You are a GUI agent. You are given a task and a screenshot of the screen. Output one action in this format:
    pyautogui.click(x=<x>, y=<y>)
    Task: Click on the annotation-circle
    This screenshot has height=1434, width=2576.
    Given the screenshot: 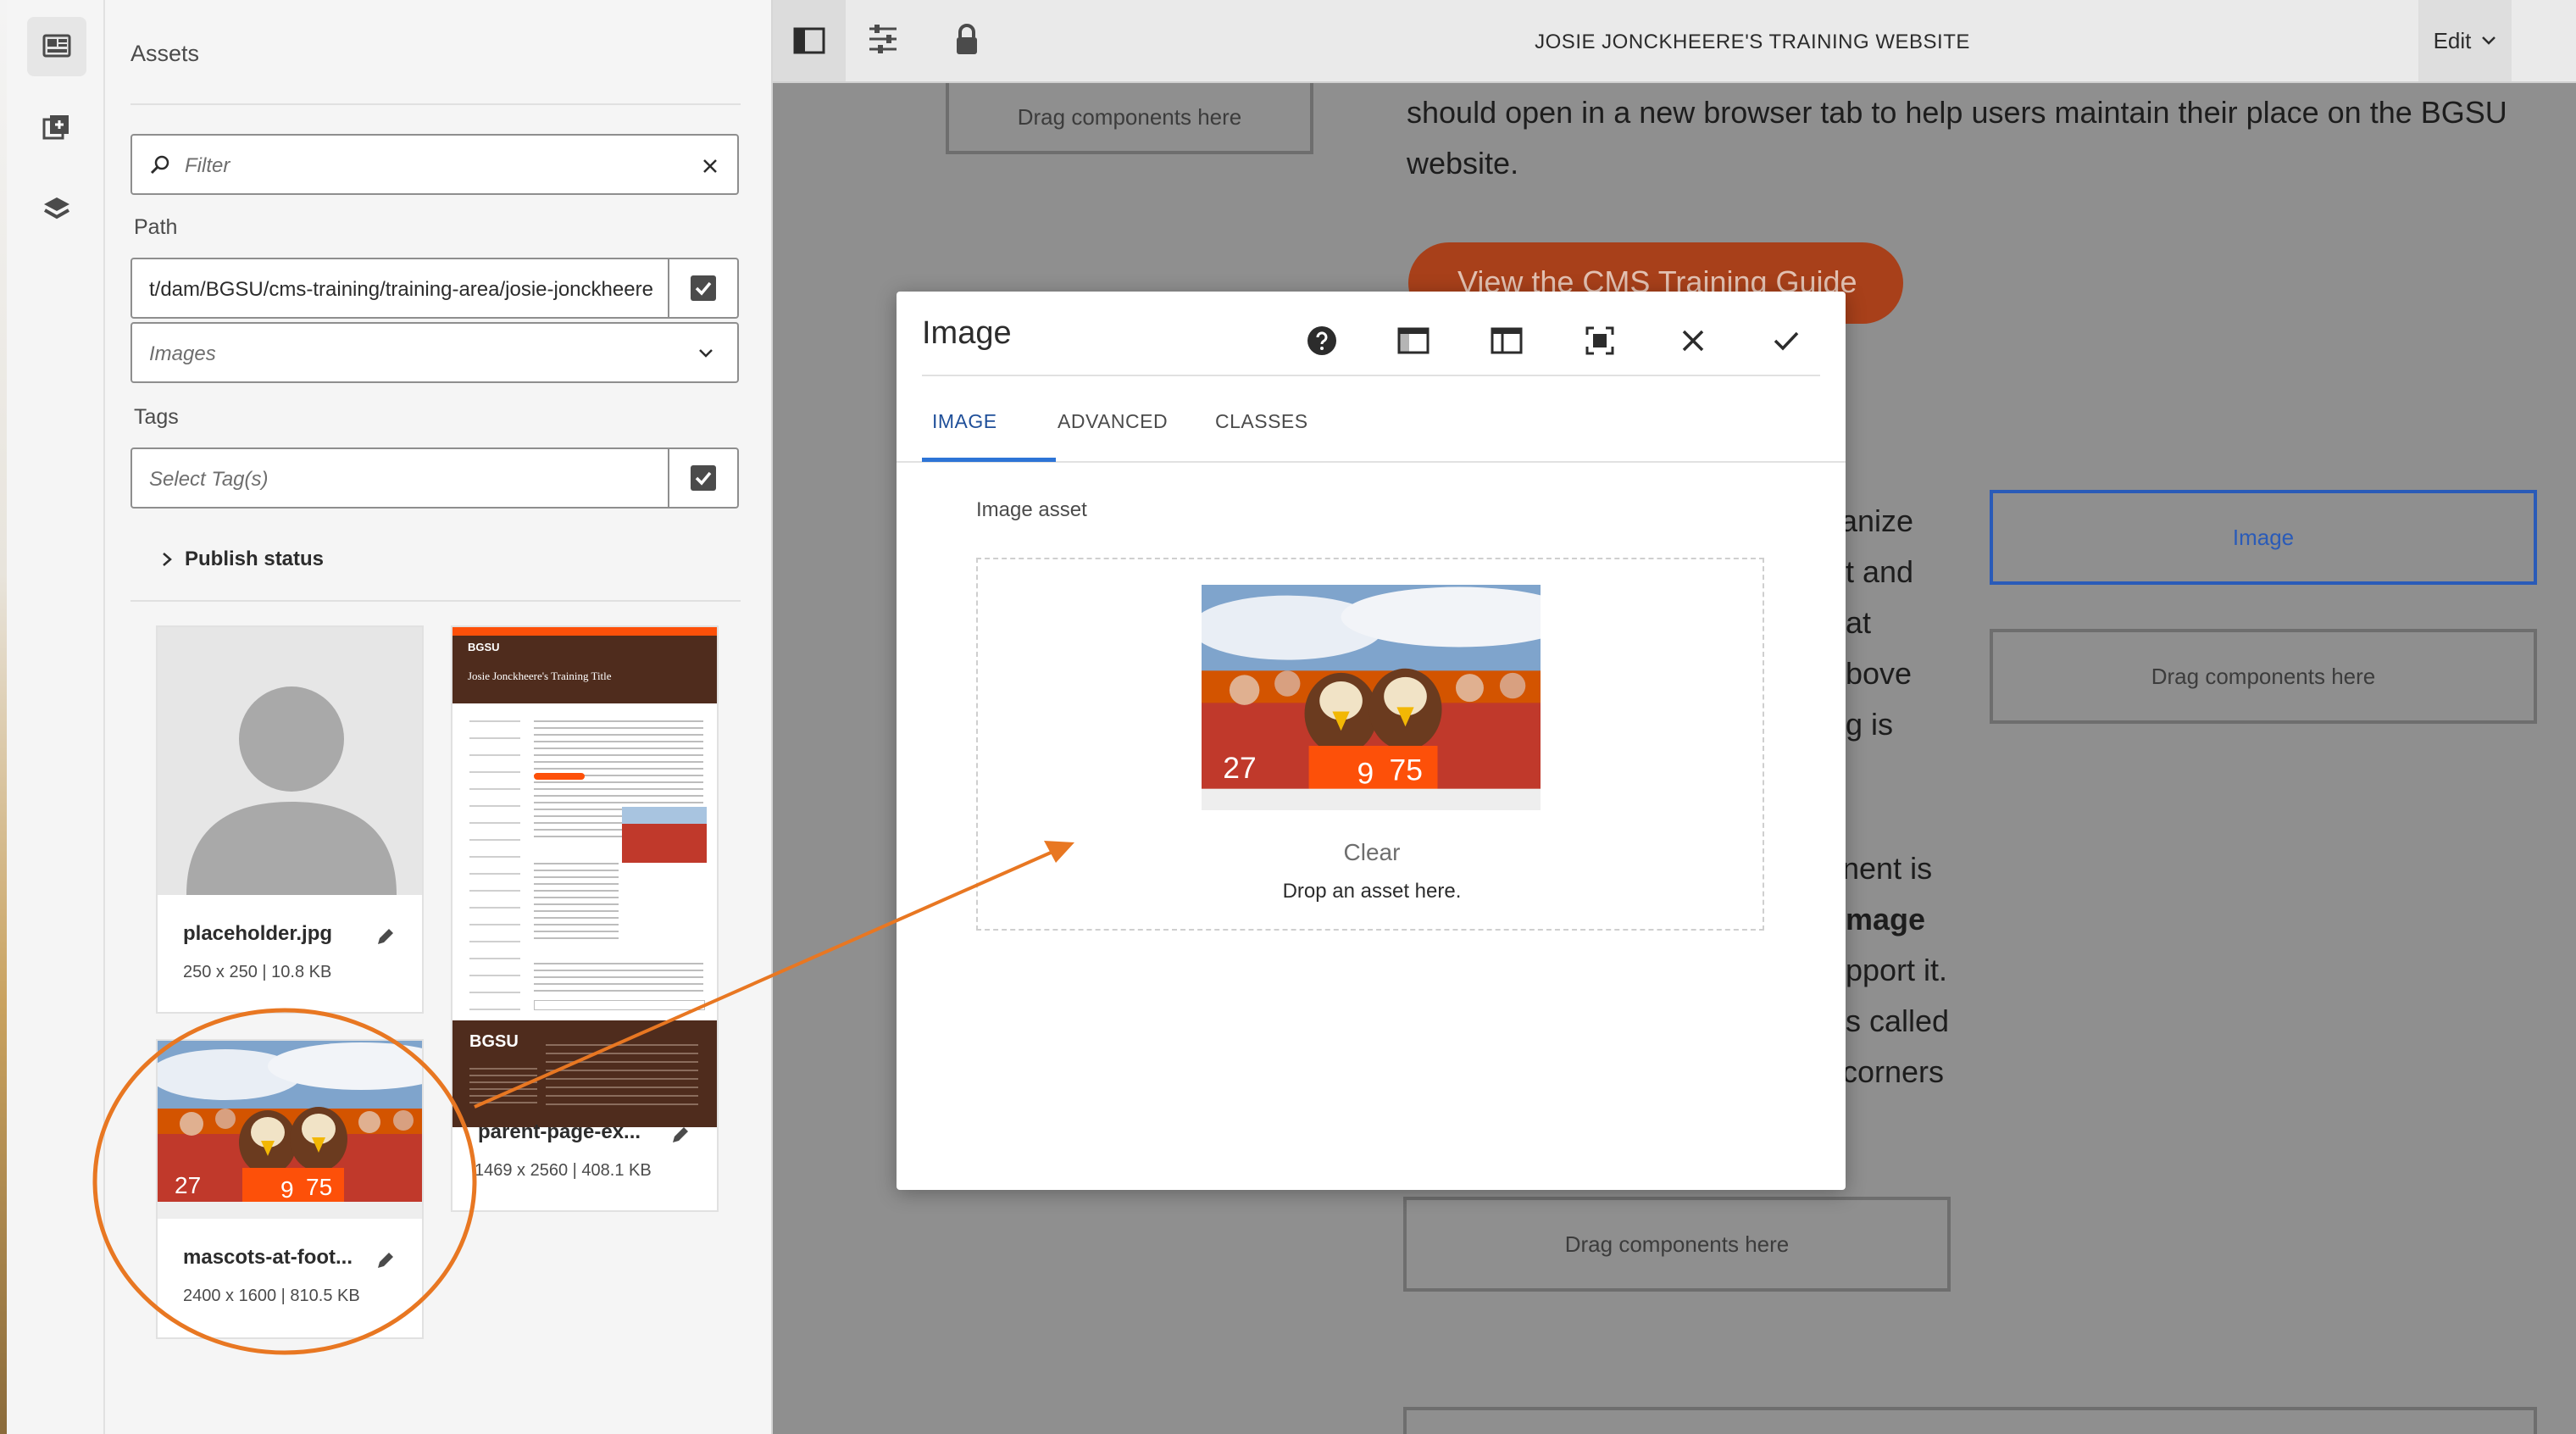 What is the action you would take?
    pyautogui.click(x=284, y=1181)
    